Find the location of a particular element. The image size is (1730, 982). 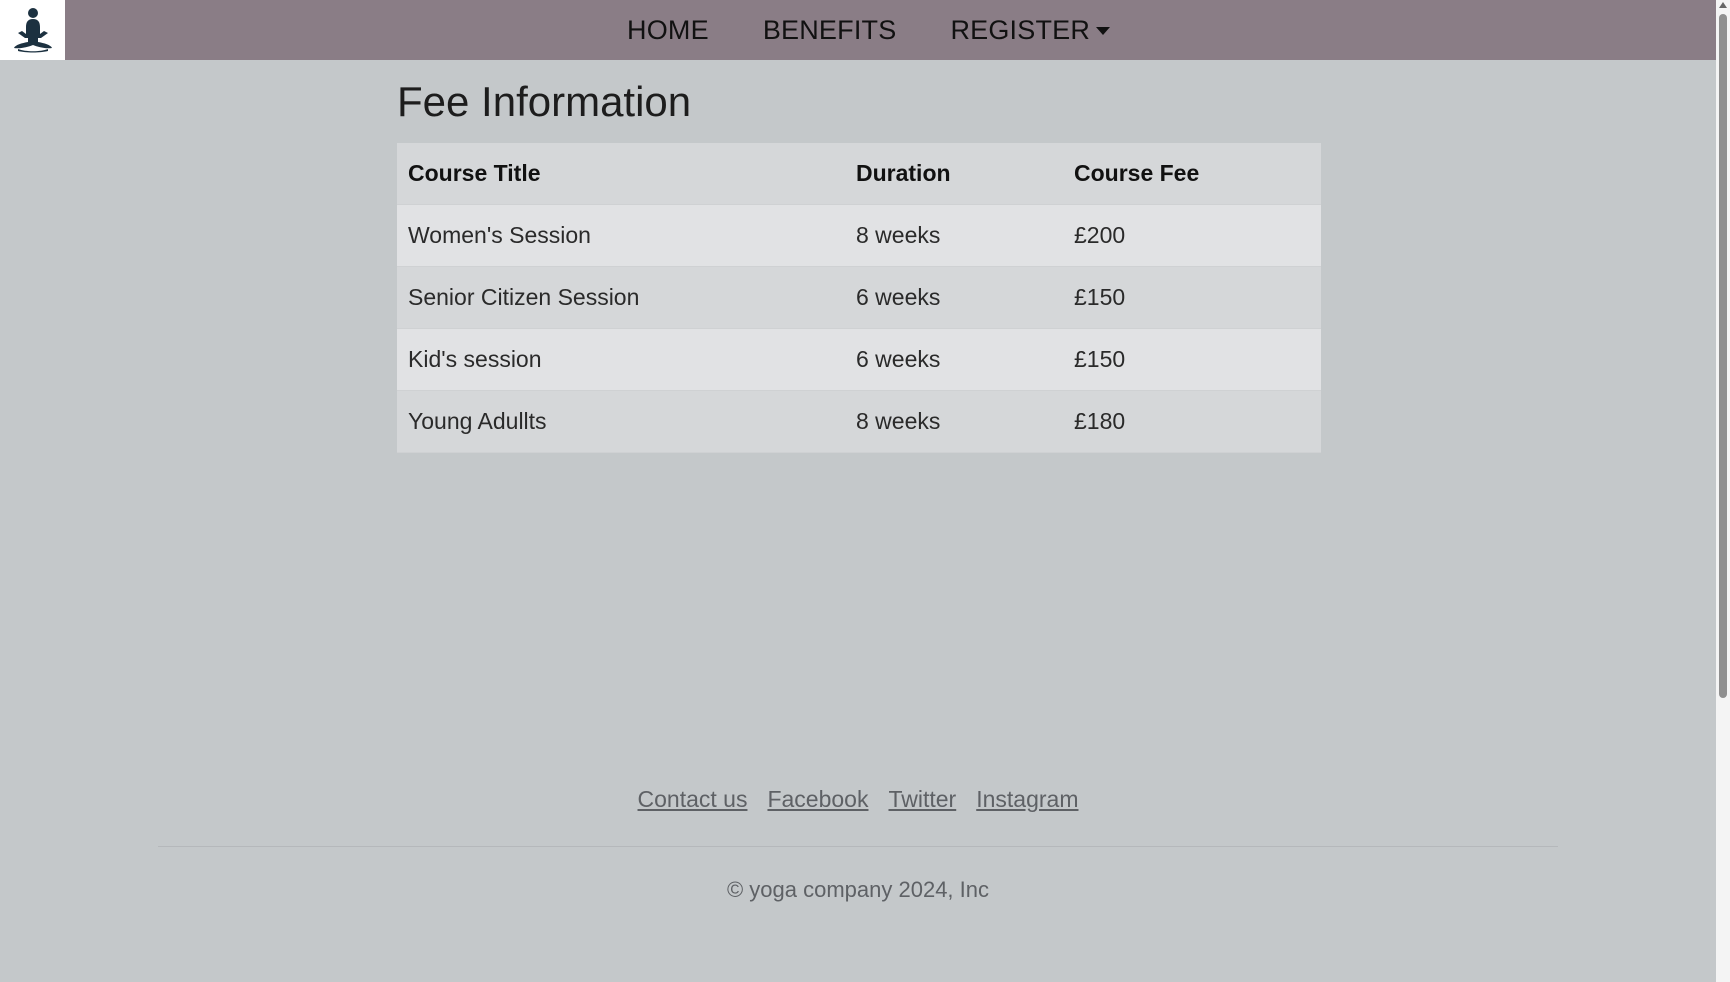

cell-course-fee: £200 is located at coordinates (1192, 235).